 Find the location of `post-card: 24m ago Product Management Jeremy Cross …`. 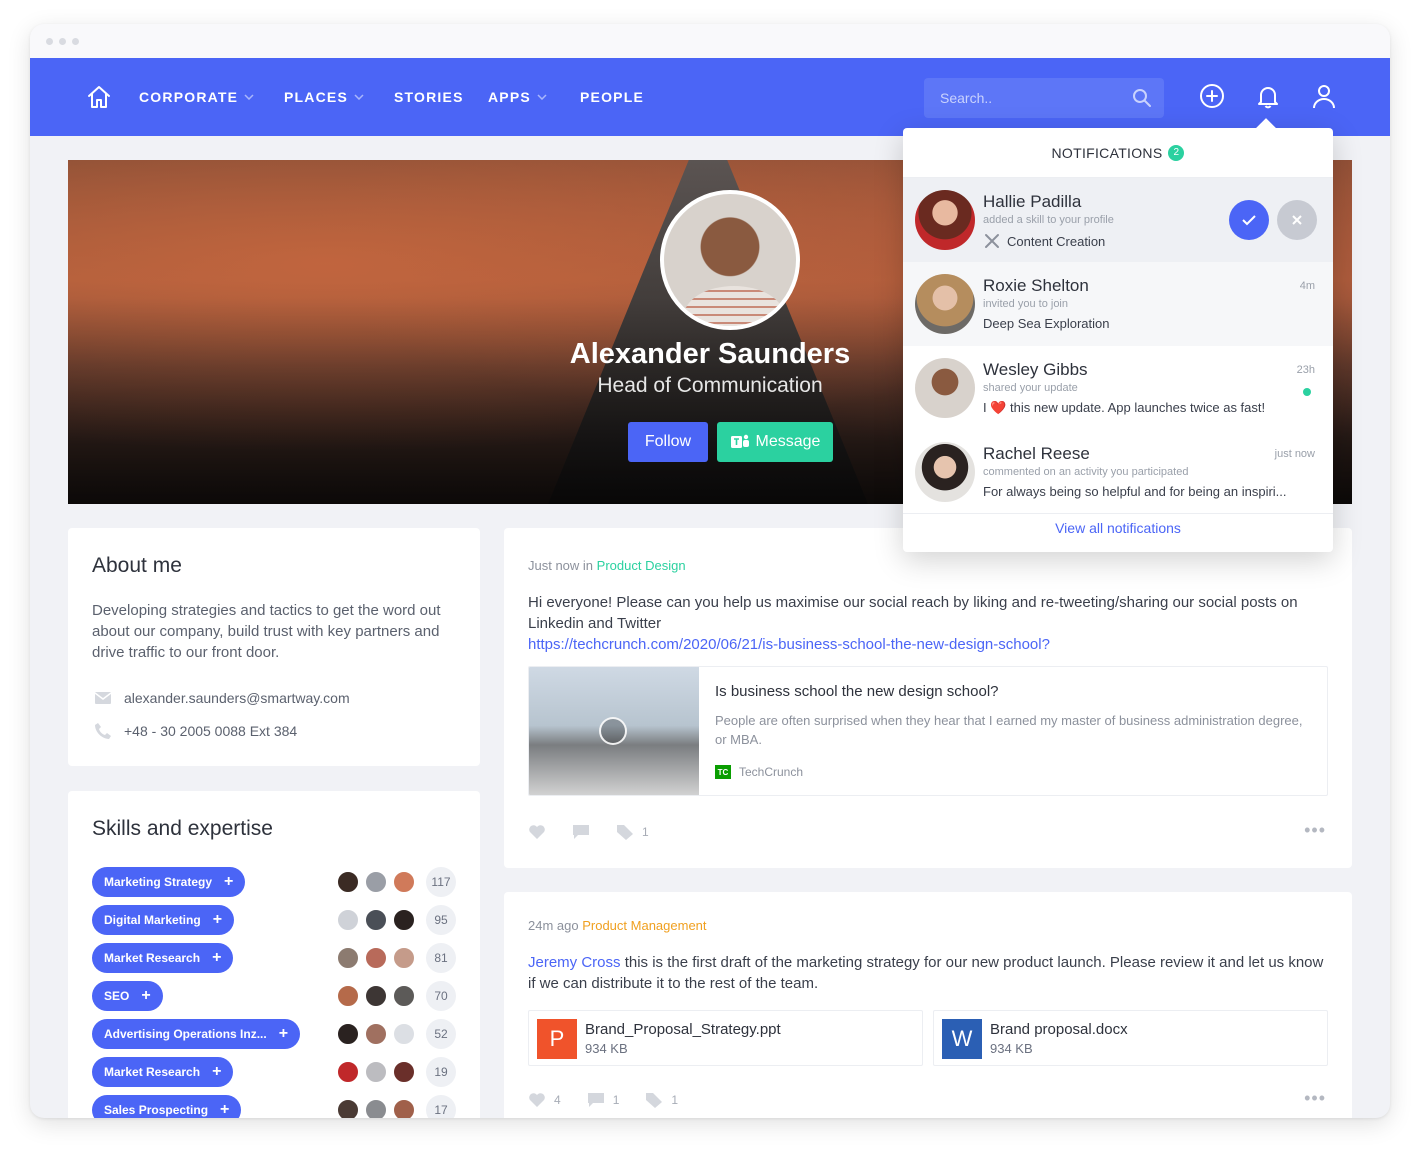

post-card: 24m ago Product Management Jeremy Cross … is located at coordinates (928, 1005).